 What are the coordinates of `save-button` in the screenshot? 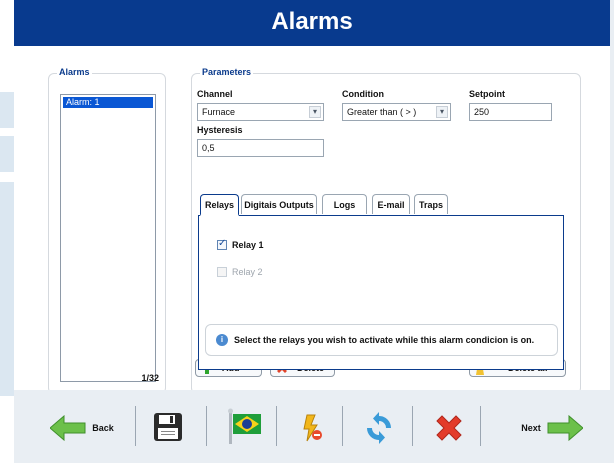 It's located at (168, 427).